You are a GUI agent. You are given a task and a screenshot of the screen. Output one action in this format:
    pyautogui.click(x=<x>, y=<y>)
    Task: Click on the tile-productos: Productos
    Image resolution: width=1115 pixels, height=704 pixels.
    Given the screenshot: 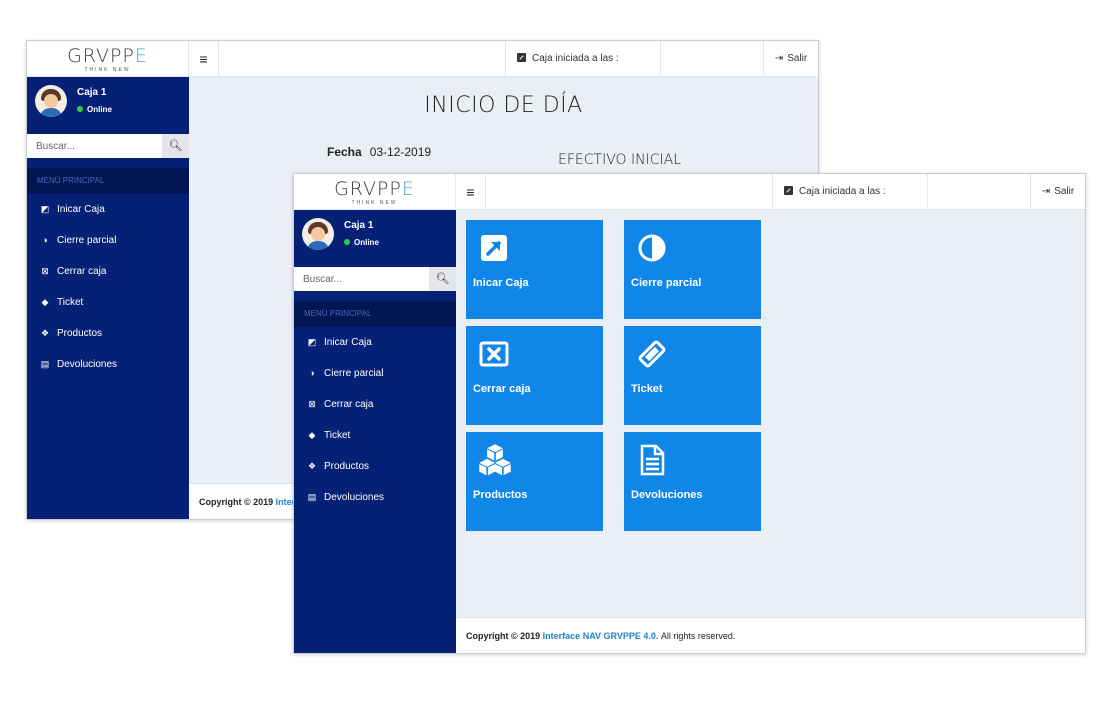 What is the action you would take?
    pyautogui.click(x=534, y=481)
    